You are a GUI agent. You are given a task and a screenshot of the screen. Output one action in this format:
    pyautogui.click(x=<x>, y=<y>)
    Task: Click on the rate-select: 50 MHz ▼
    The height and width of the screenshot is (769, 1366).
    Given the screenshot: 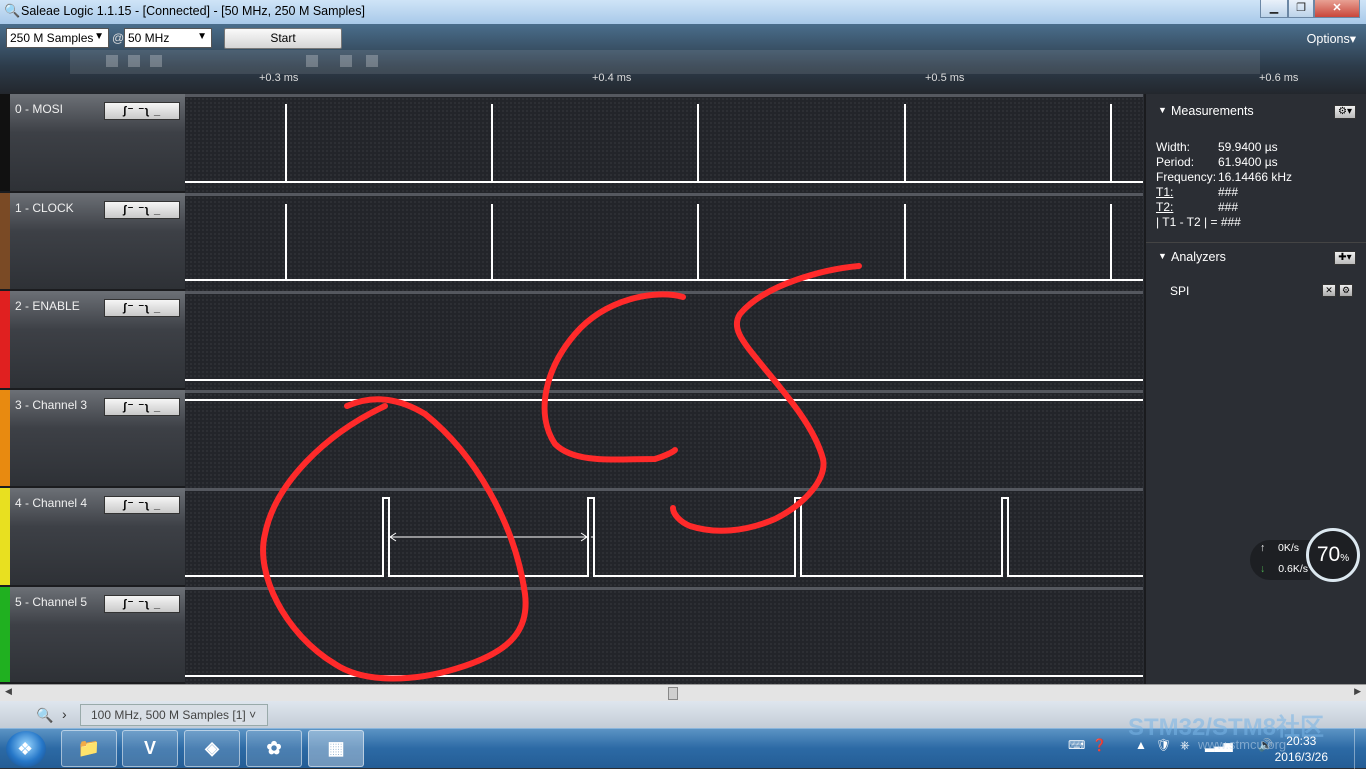 What is the action you would take?
    pyautogui.click(x=168, y=38)
    